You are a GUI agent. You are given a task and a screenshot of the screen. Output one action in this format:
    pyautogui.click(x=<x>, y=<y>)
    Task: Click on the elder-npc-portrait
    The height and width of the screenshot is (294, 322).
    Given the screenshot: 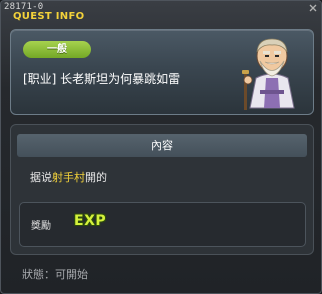 What is the action you would take?
    pyautogui.click(x=268, y=74)
    